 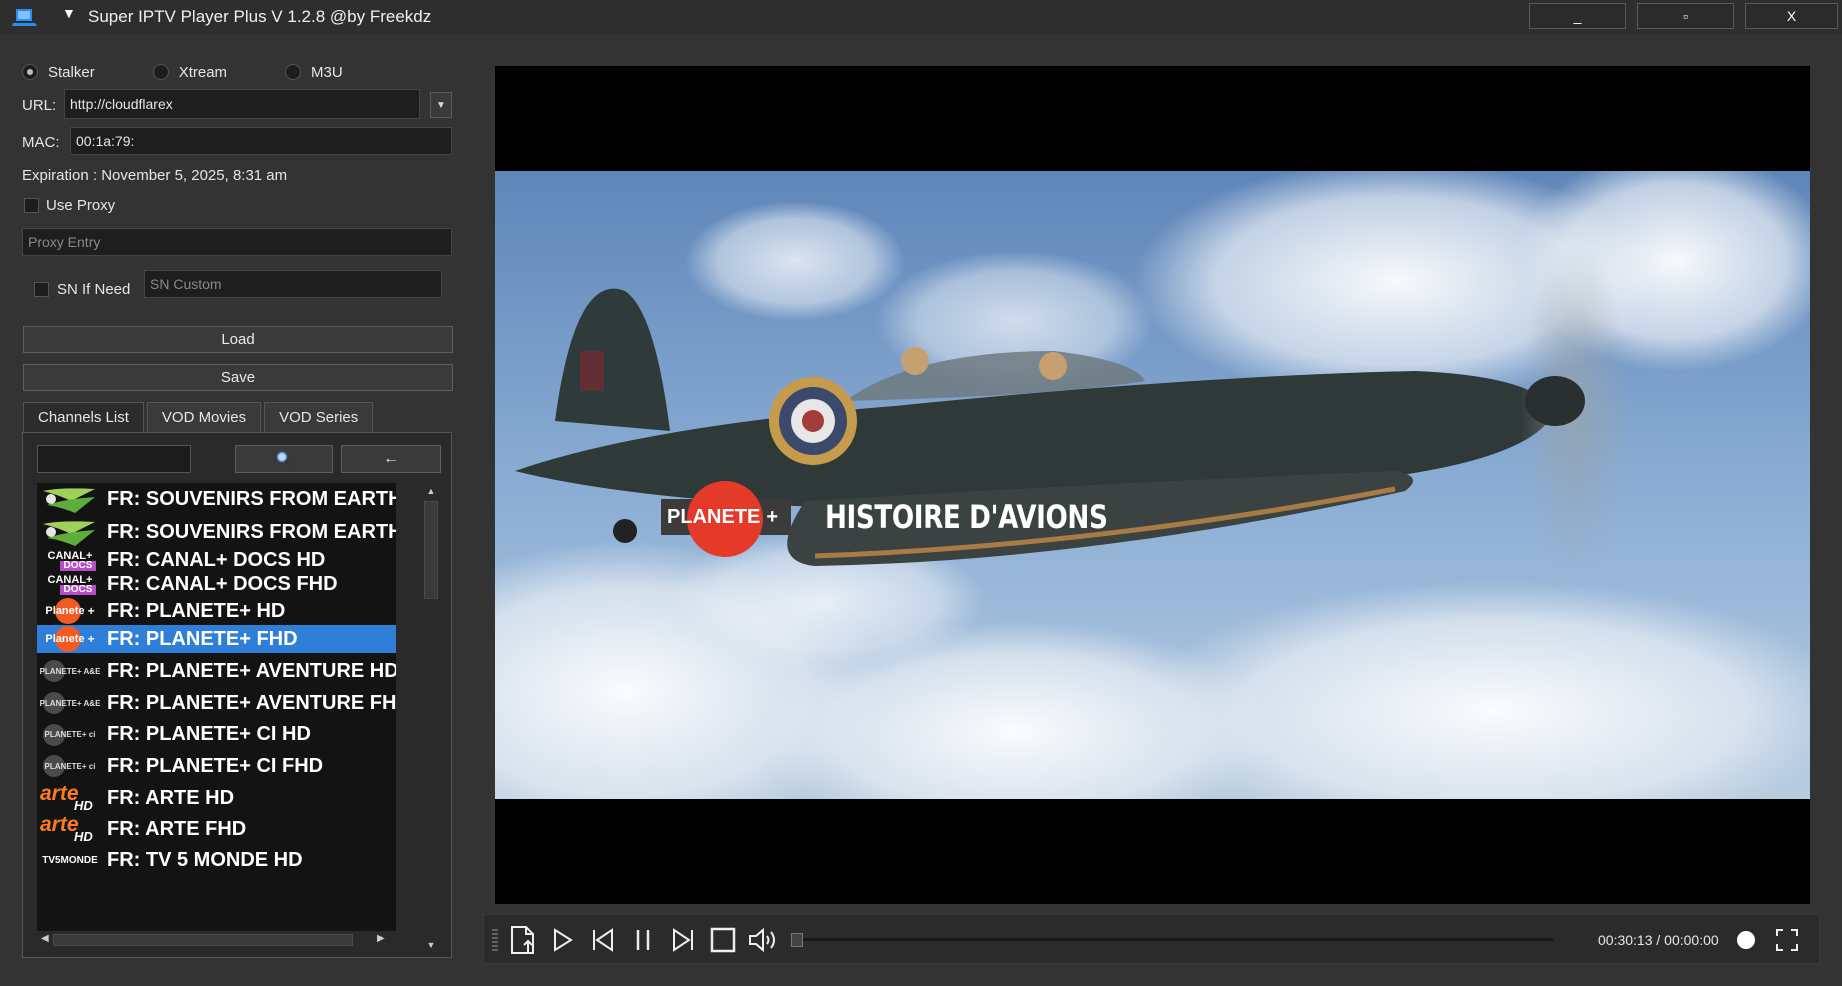 I want to click on horizontal-scrollbar: ◀ ▶, so click(x=227, y=940).